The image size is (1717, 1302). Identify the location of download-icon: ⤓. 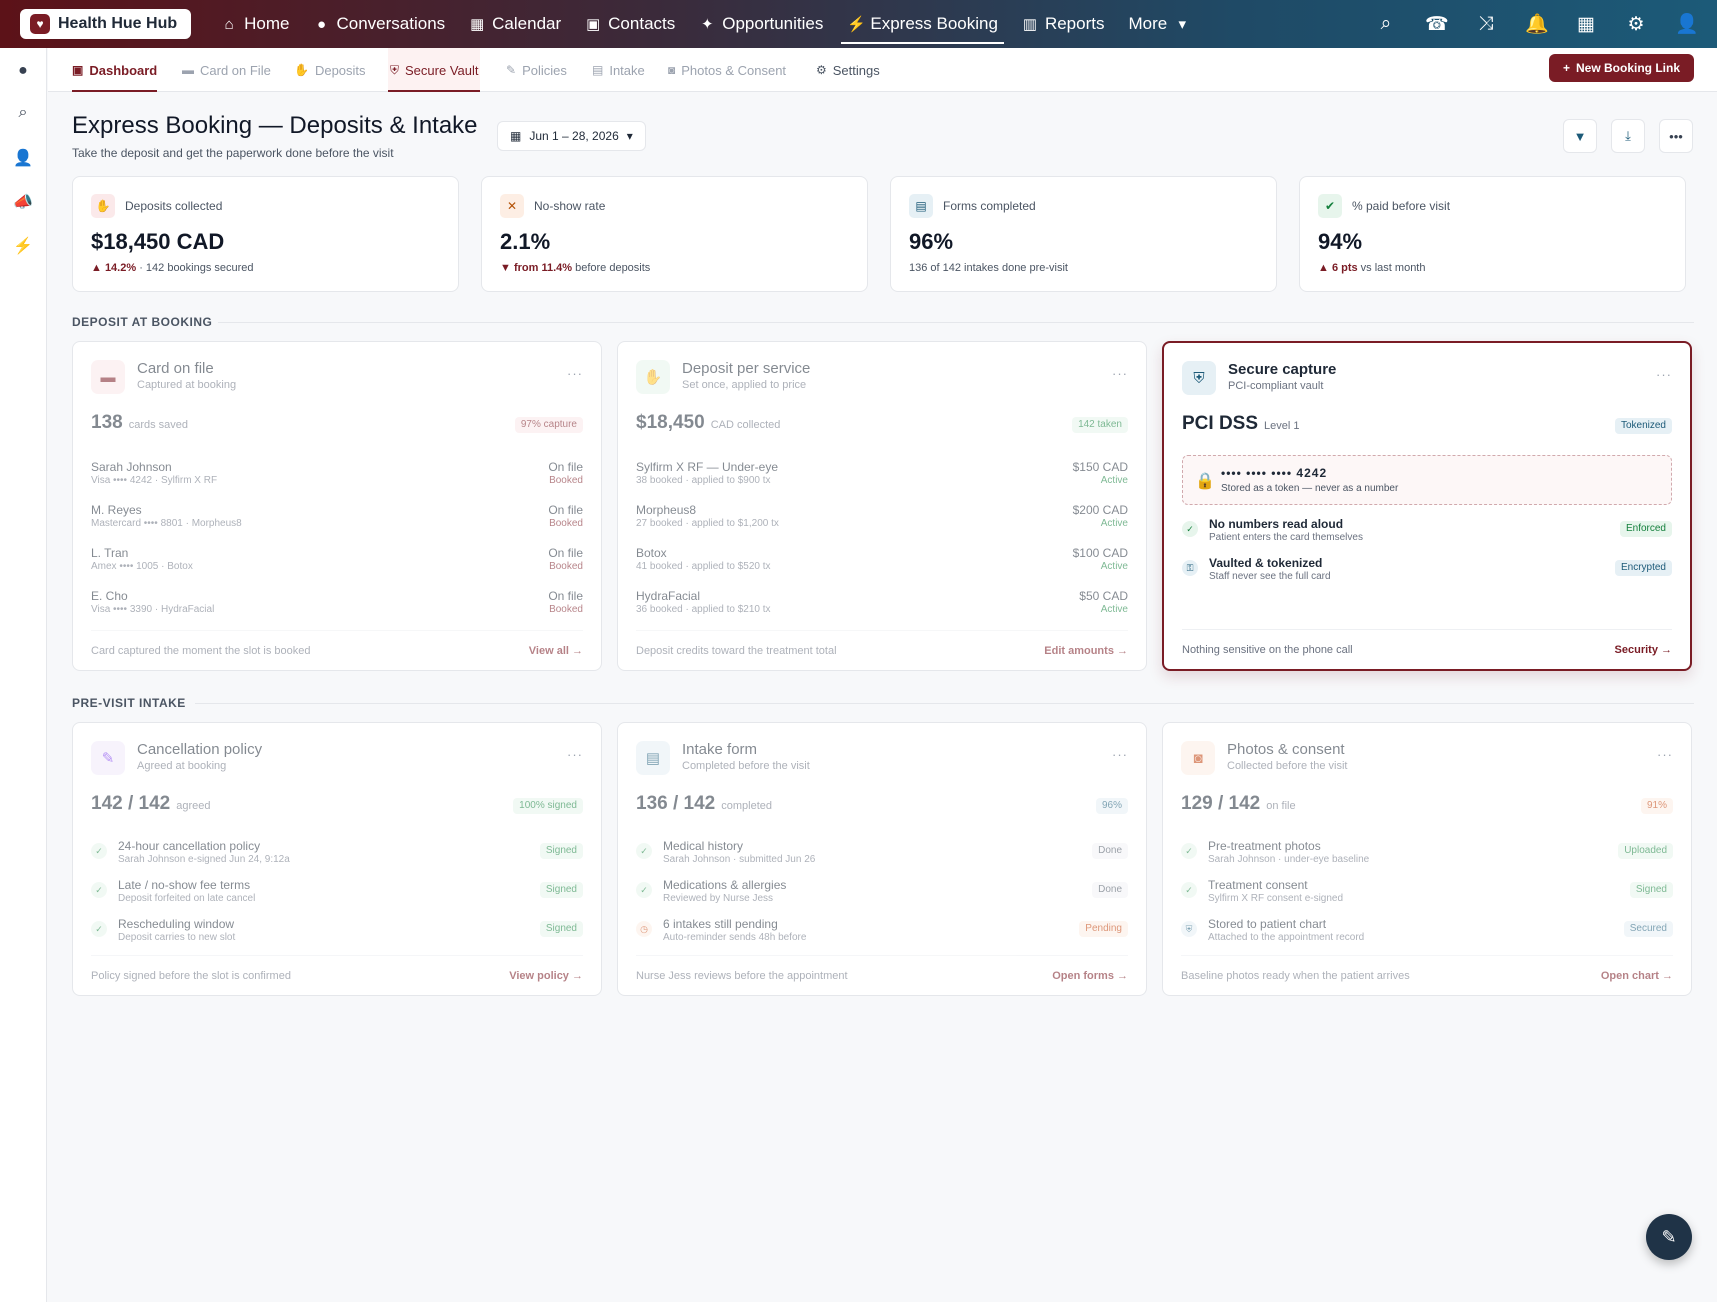
(1628, 135).